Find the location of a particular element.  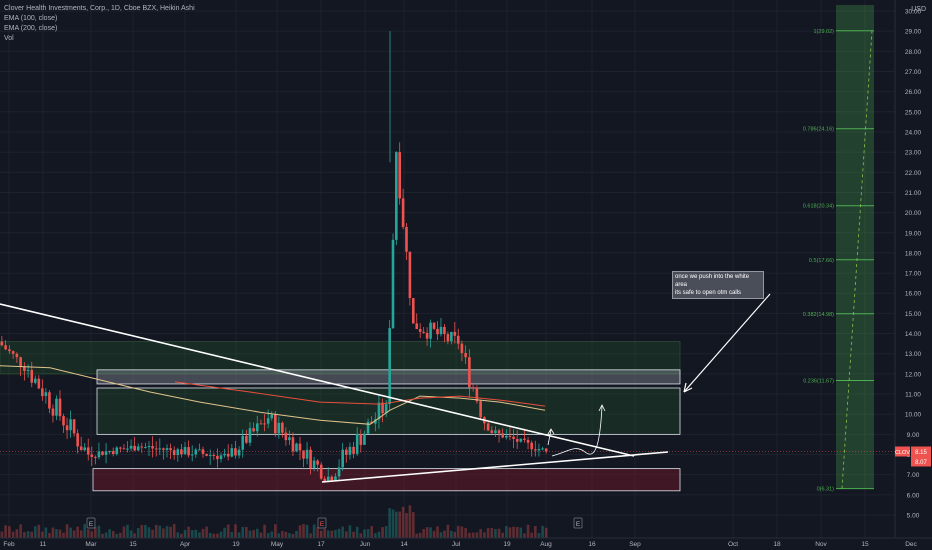

price-tick-label: 18.00 is located at coordinates (913, 253).